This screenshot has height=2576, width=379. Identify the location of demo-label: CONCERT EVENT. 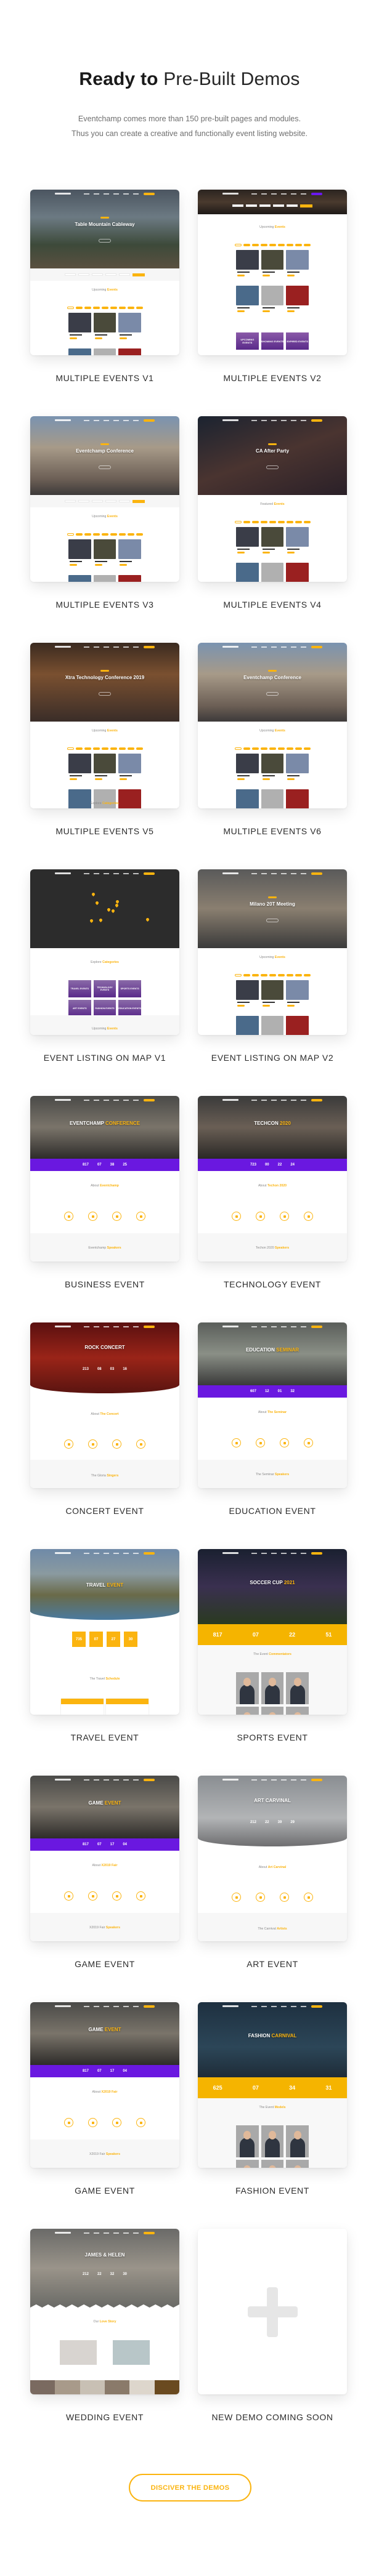
(105, 1511).